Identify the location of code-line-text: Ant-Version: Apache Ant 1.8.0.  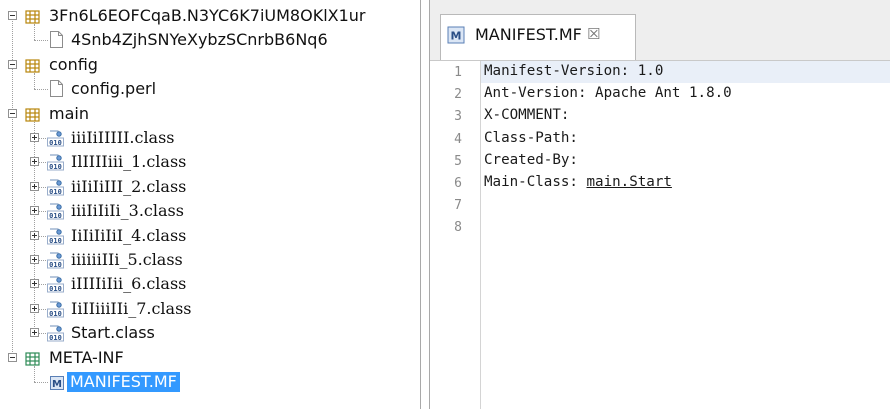
(608, 93).